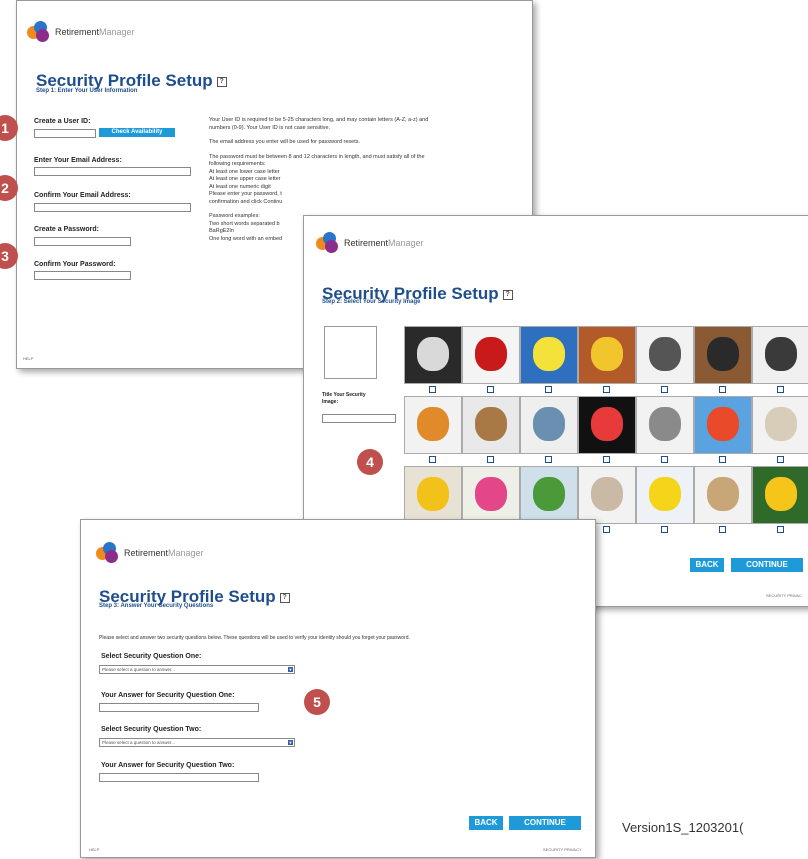  I want to click on security-privacy-links: SECURITY PRIVACY, so click(562, 849).